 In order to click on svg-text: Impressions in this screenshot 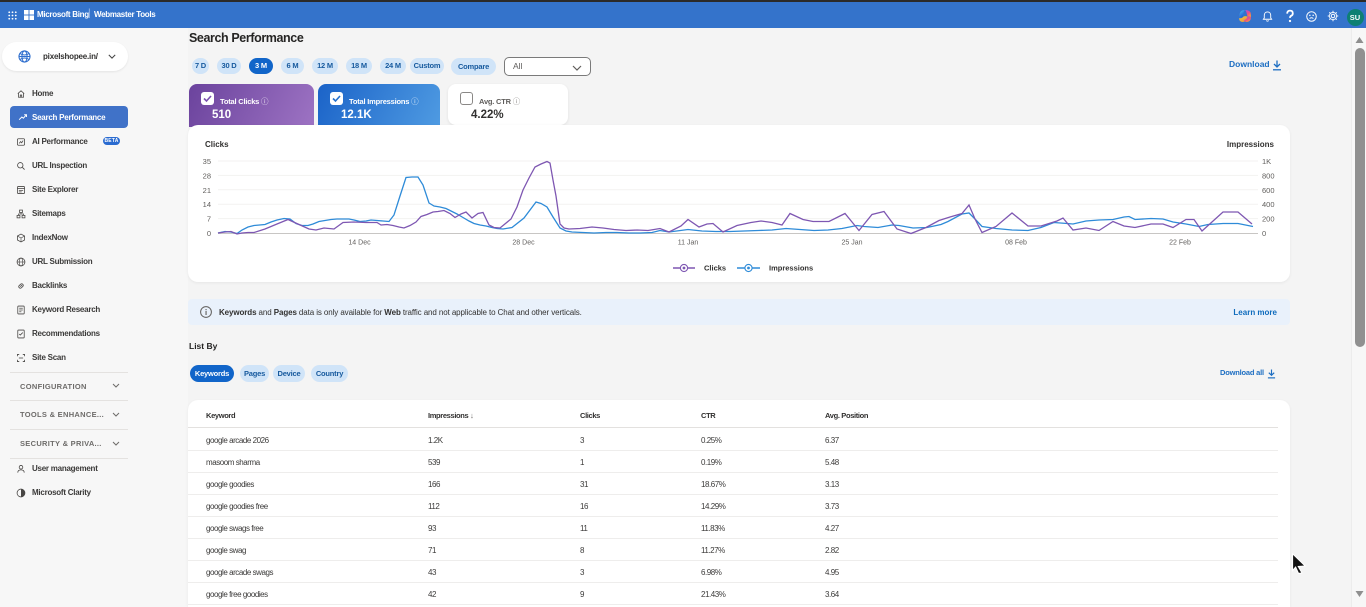, I will do `click(791, 268)`.